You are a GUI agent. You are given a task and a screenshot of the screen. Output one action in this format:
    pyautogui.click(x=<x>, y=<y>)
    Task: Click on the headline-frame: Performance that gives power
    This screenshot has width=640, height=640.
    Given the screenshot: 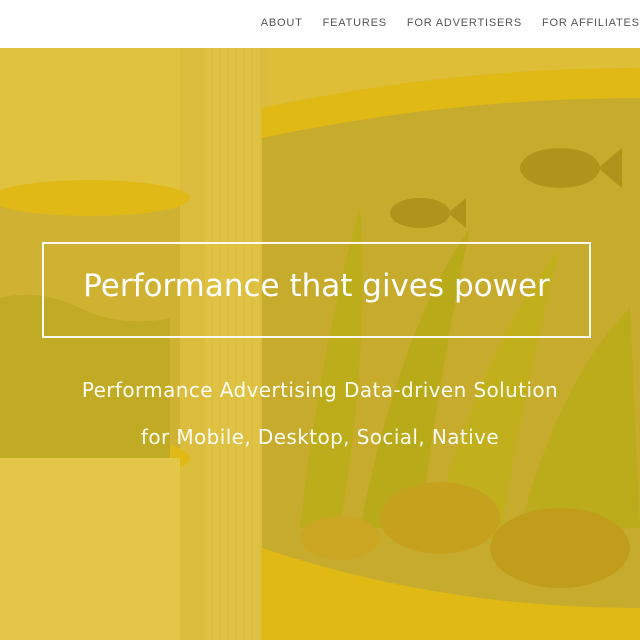 What is the action you would take?
    pyautogui.click(x=316, y=290)
    